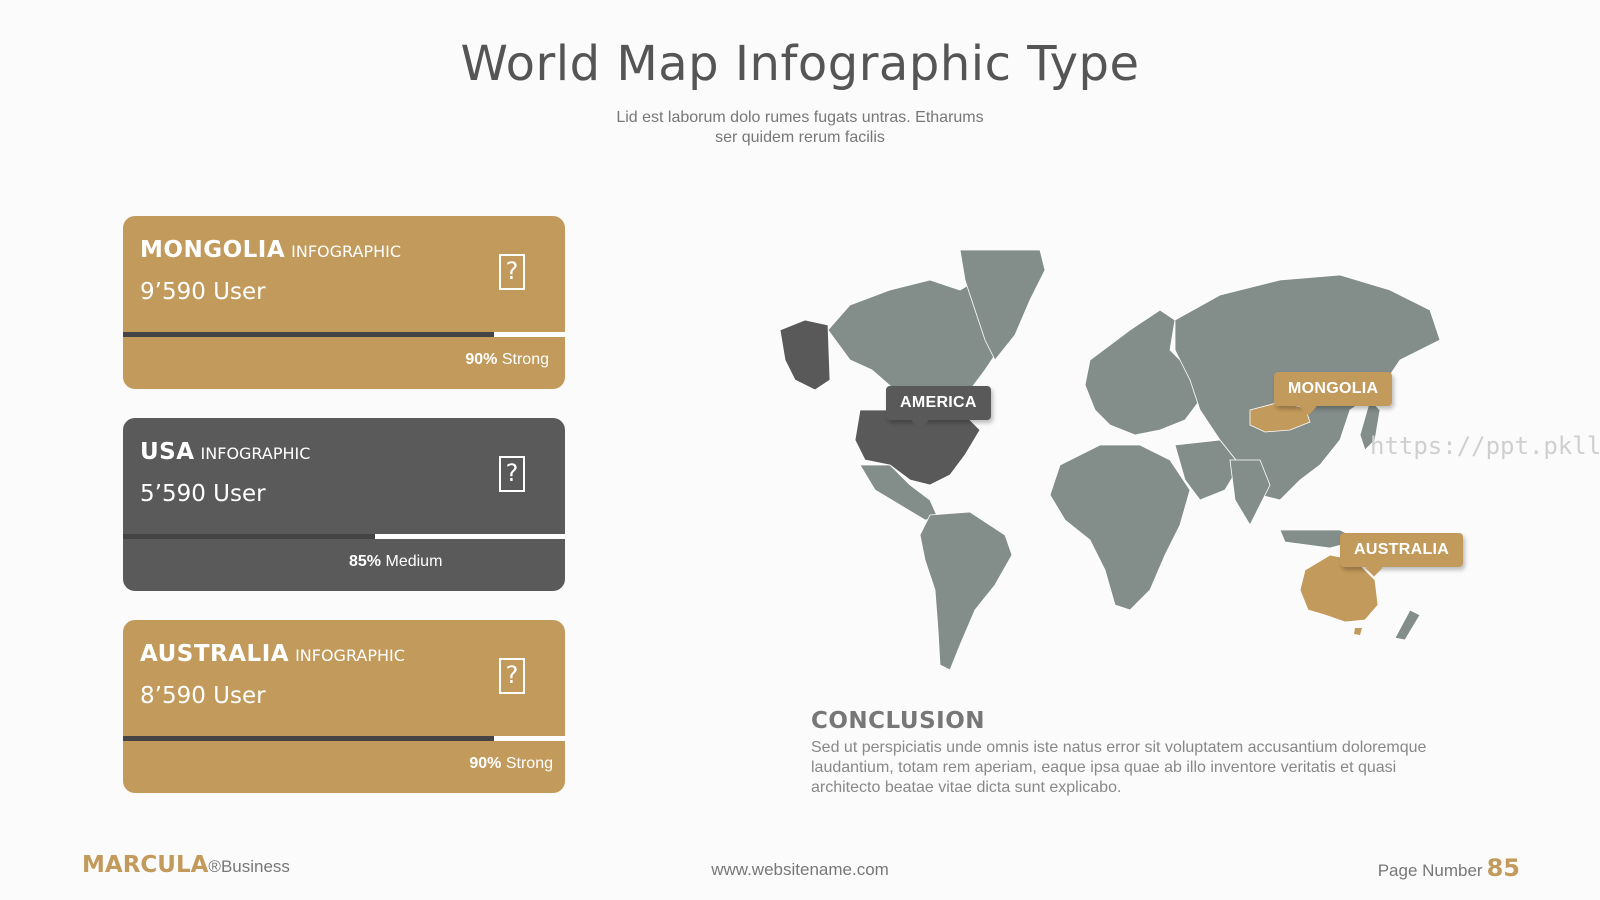 Image resolution: width=1600 pixels, height=900 pixels. Describe the element at coordinates (1485, 446) in the screenshot. I see `watermark: https://ppt.pkll.de` at that location.